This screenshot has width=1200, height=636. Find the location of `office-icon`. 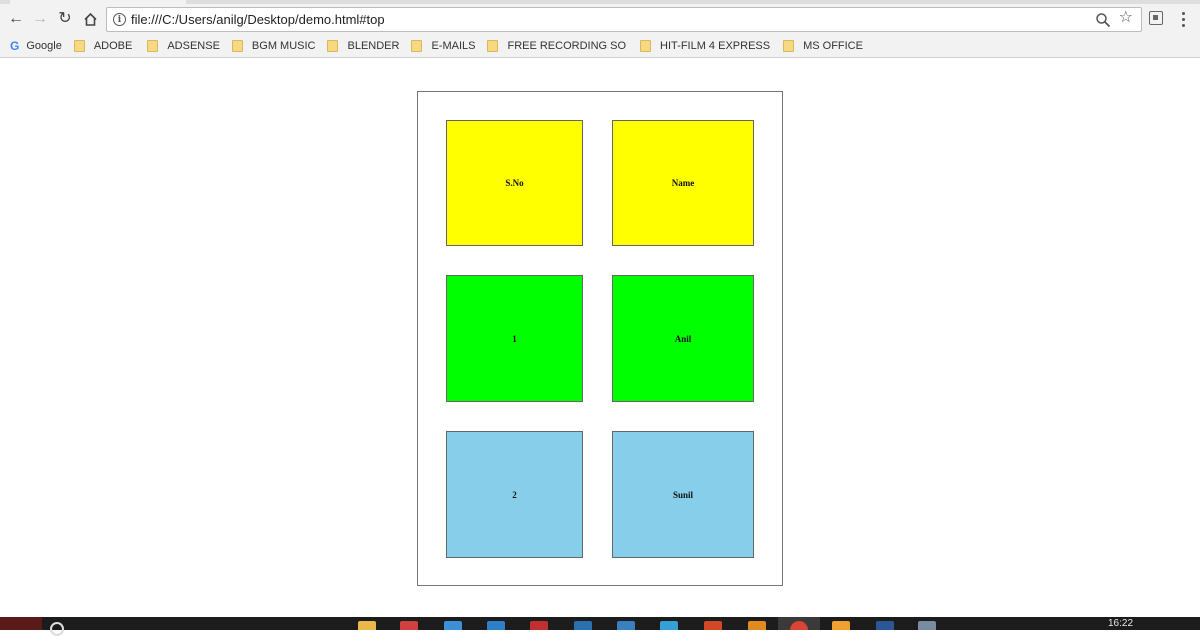

office-icon is located at coordinates (713, 625).